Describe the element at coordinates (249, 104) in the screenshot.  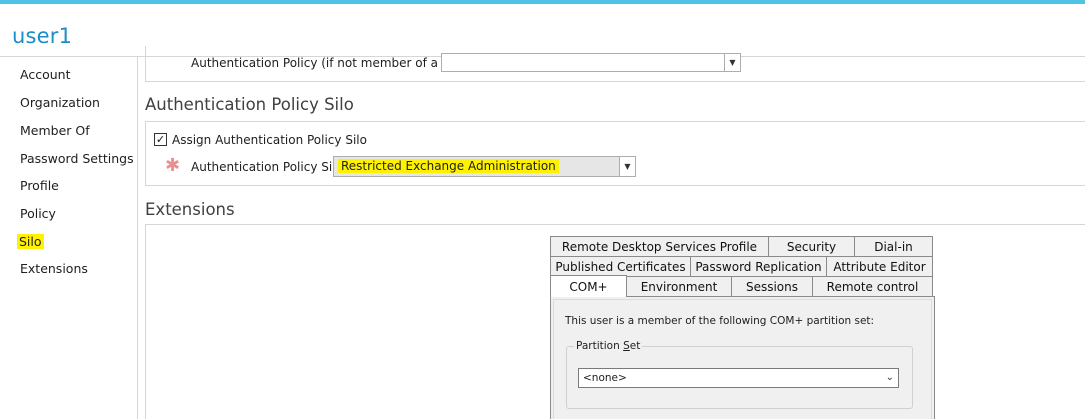
I see `silo-section-header: Authentication Policy Silo` at that location.